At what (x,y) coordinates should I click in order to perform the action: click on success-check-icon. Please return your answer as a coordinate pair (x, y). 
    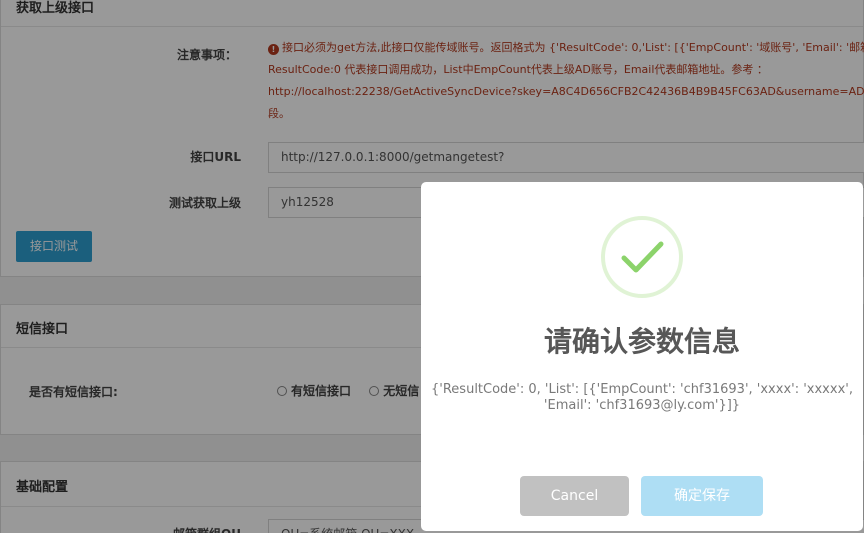
    Looking at the image, I should click on (642, 257).